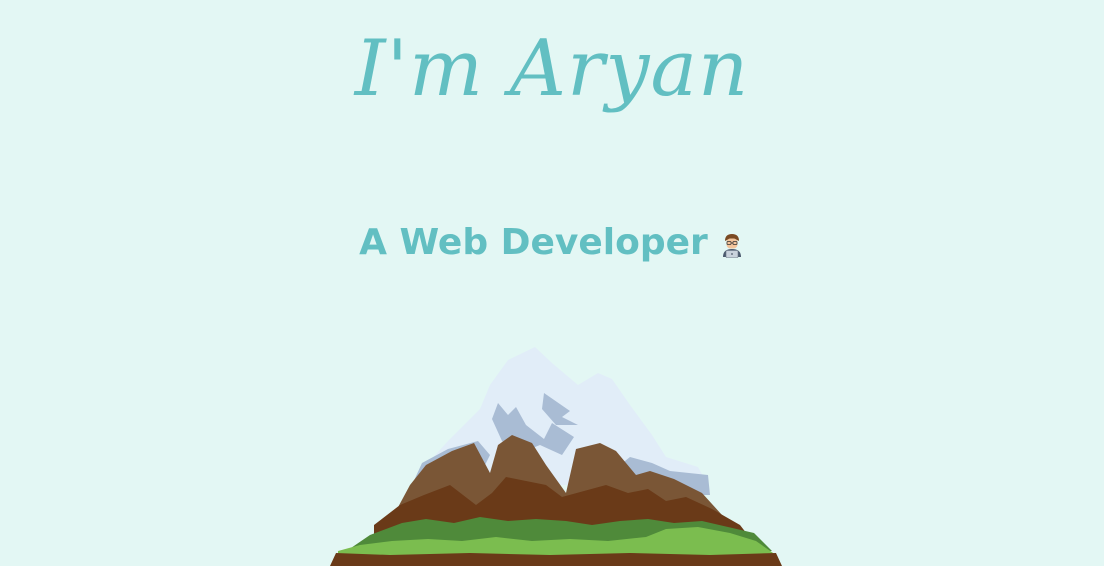  What do you see at coordinates (556, 559) in the screenshot?
I see `soil-base` at bounding box center [556, 559].